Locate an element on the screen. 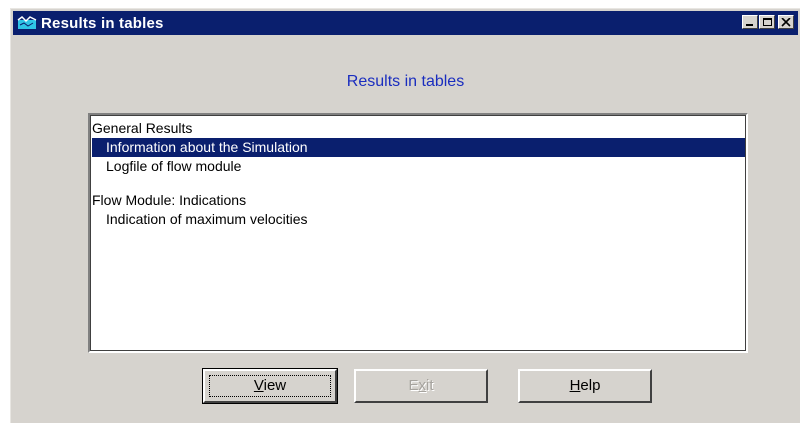 The image size is (800, 423). exit-label-rest: it is located at coordinates (430, 385).